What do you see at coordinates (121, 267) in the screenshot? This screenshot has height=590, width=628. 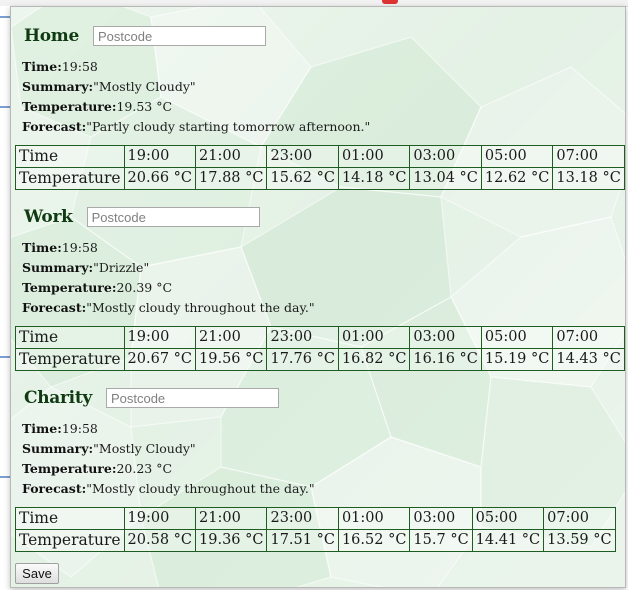 I see `summary-value: "Drizzle"` at bounding box center [121, 267].